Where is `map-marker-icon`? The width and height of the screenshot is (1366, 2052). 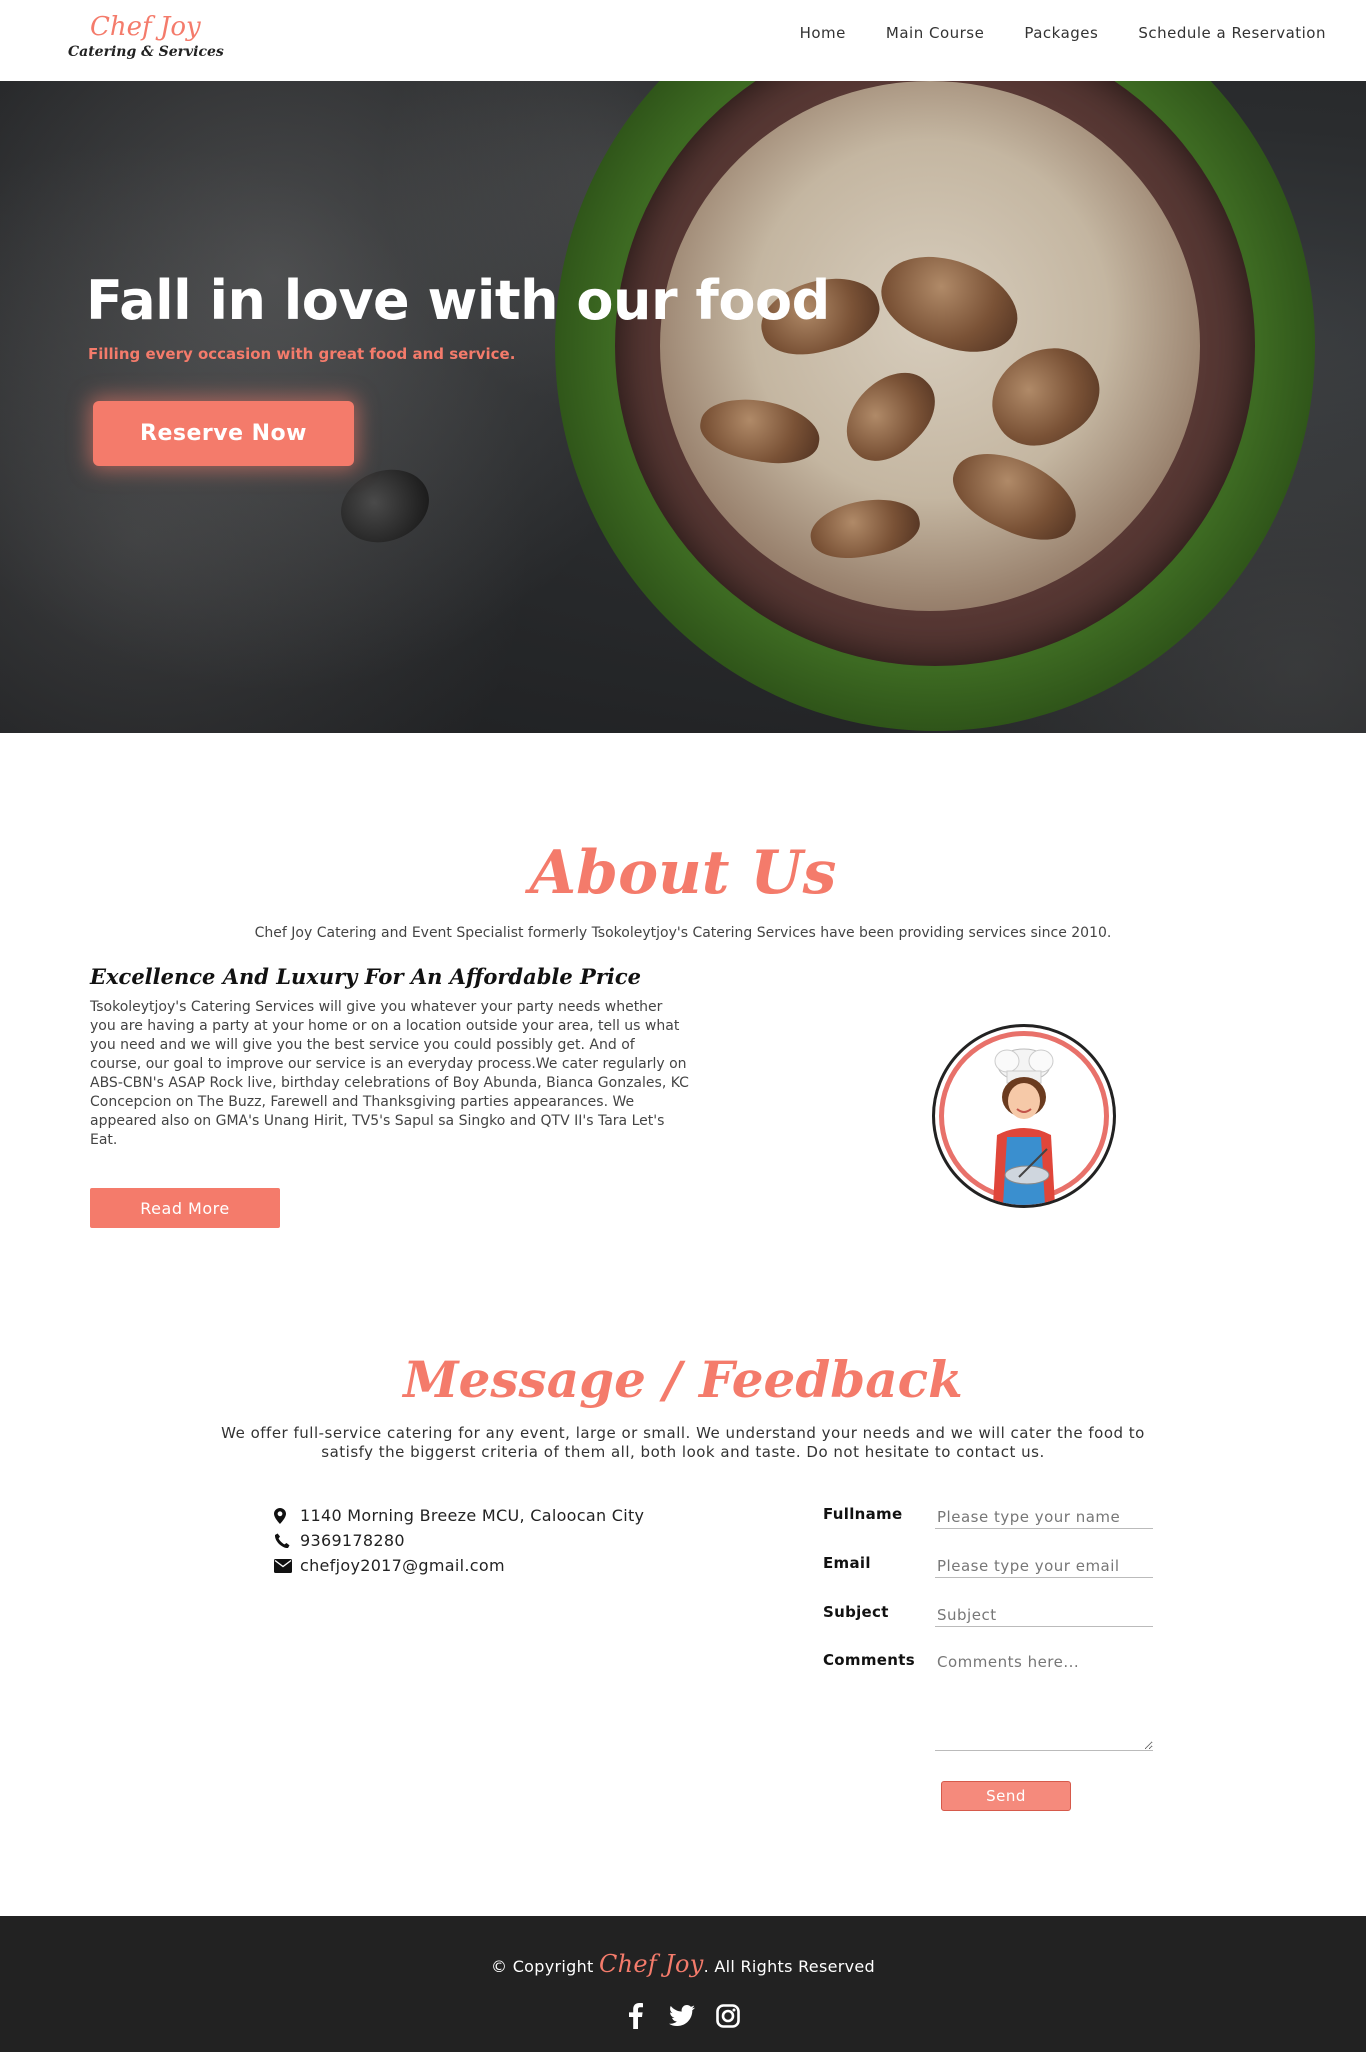 map-marker-icon is located at coordinates (285, 1515).